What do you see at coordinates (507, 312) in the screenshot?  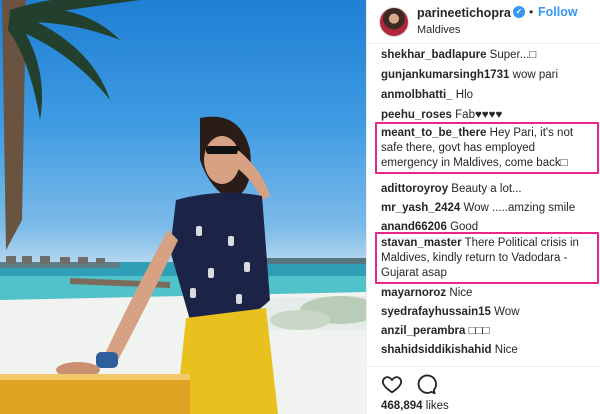 I see `comment-text: Wow` at bounding box center [507, 312].